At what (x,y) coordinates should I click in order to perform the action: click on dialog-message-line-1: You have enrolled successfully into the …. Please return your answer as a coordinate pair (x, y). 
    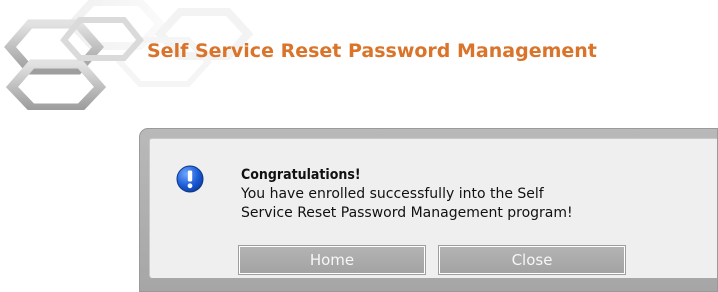
    Looking at the image, I should click on (392, 194).